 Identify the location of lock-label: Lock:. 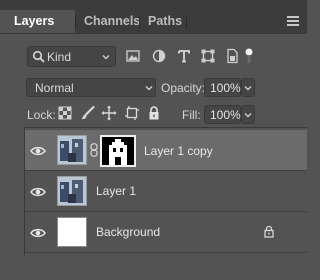
(41, 115).